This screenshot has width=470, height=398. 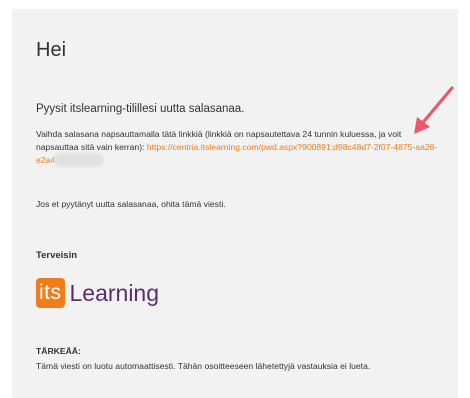 I want to click on logo-badge: its, so click(x=50, y=292).